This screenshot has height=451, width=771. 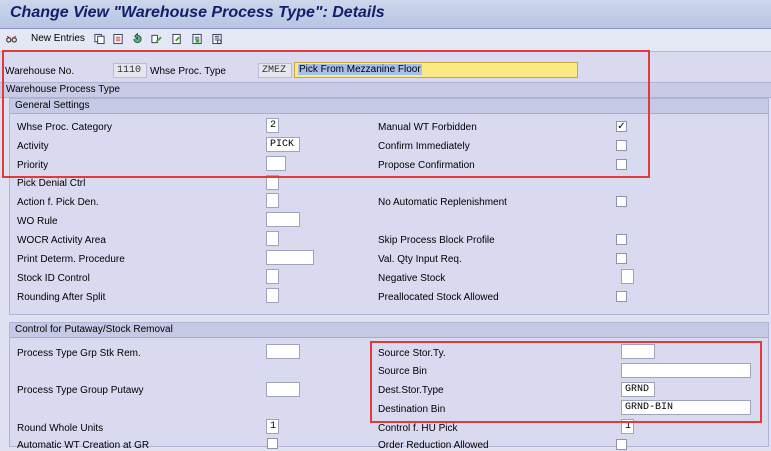 I want to click on application-toolbar: New Entries, so click(x=385, y=40).